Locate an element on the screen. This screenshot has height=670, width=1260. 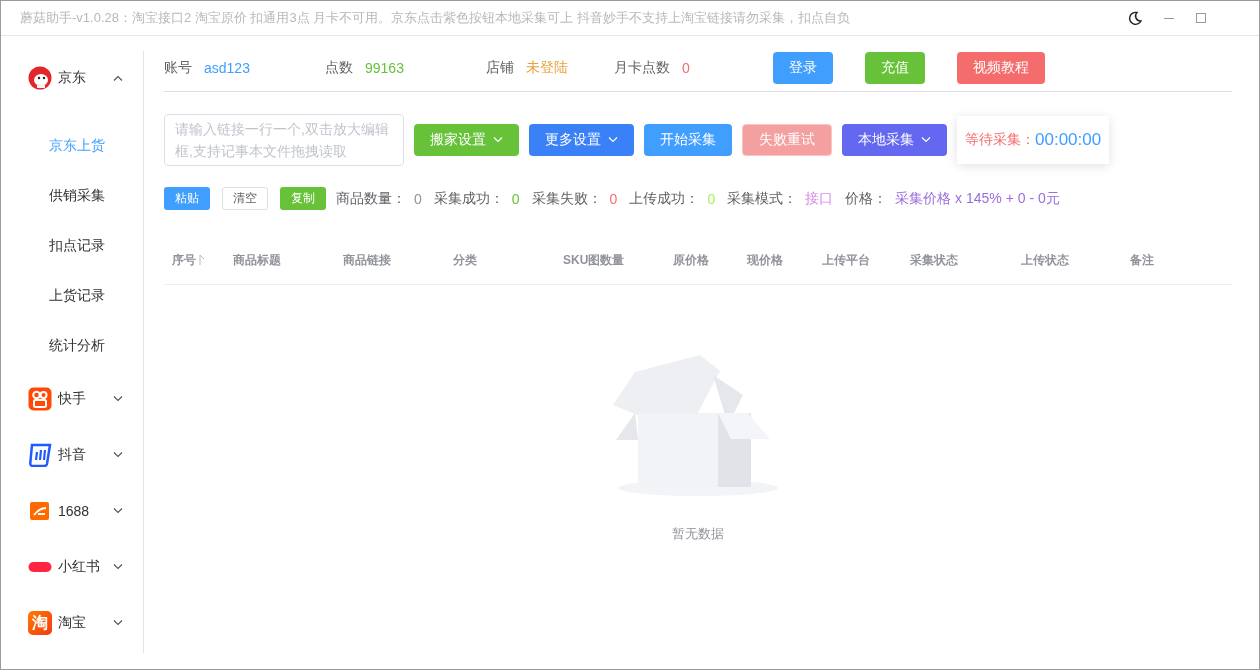
field-label: 月卡点数 is located at coordinates (642, 67).